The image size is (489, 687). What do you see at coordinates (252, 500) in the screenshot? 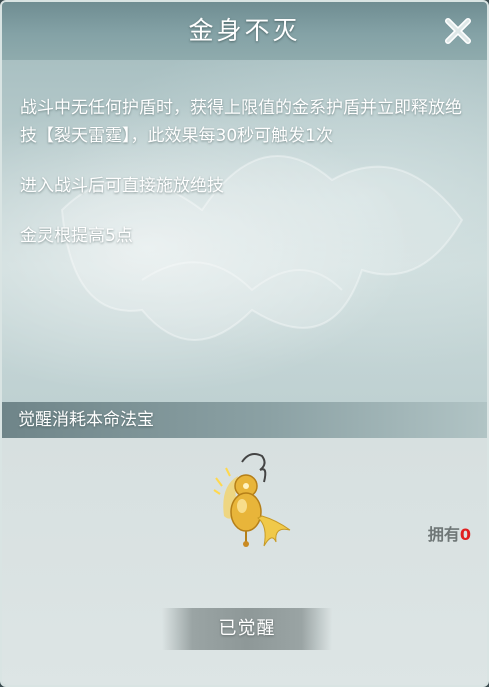
I see `golden-gourd-artifact-icon` at bounding box center [252, 500].